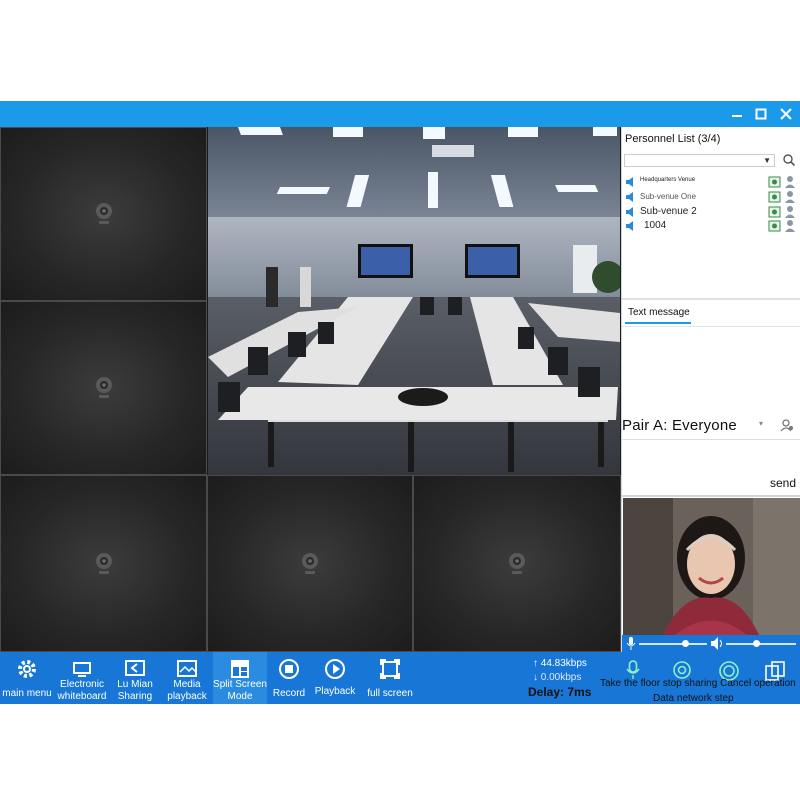 The width and height of the screenshot is (800, 800). Describe the element at coordinates (789, 160) in the screenshot. I see `search-icon` at that location.